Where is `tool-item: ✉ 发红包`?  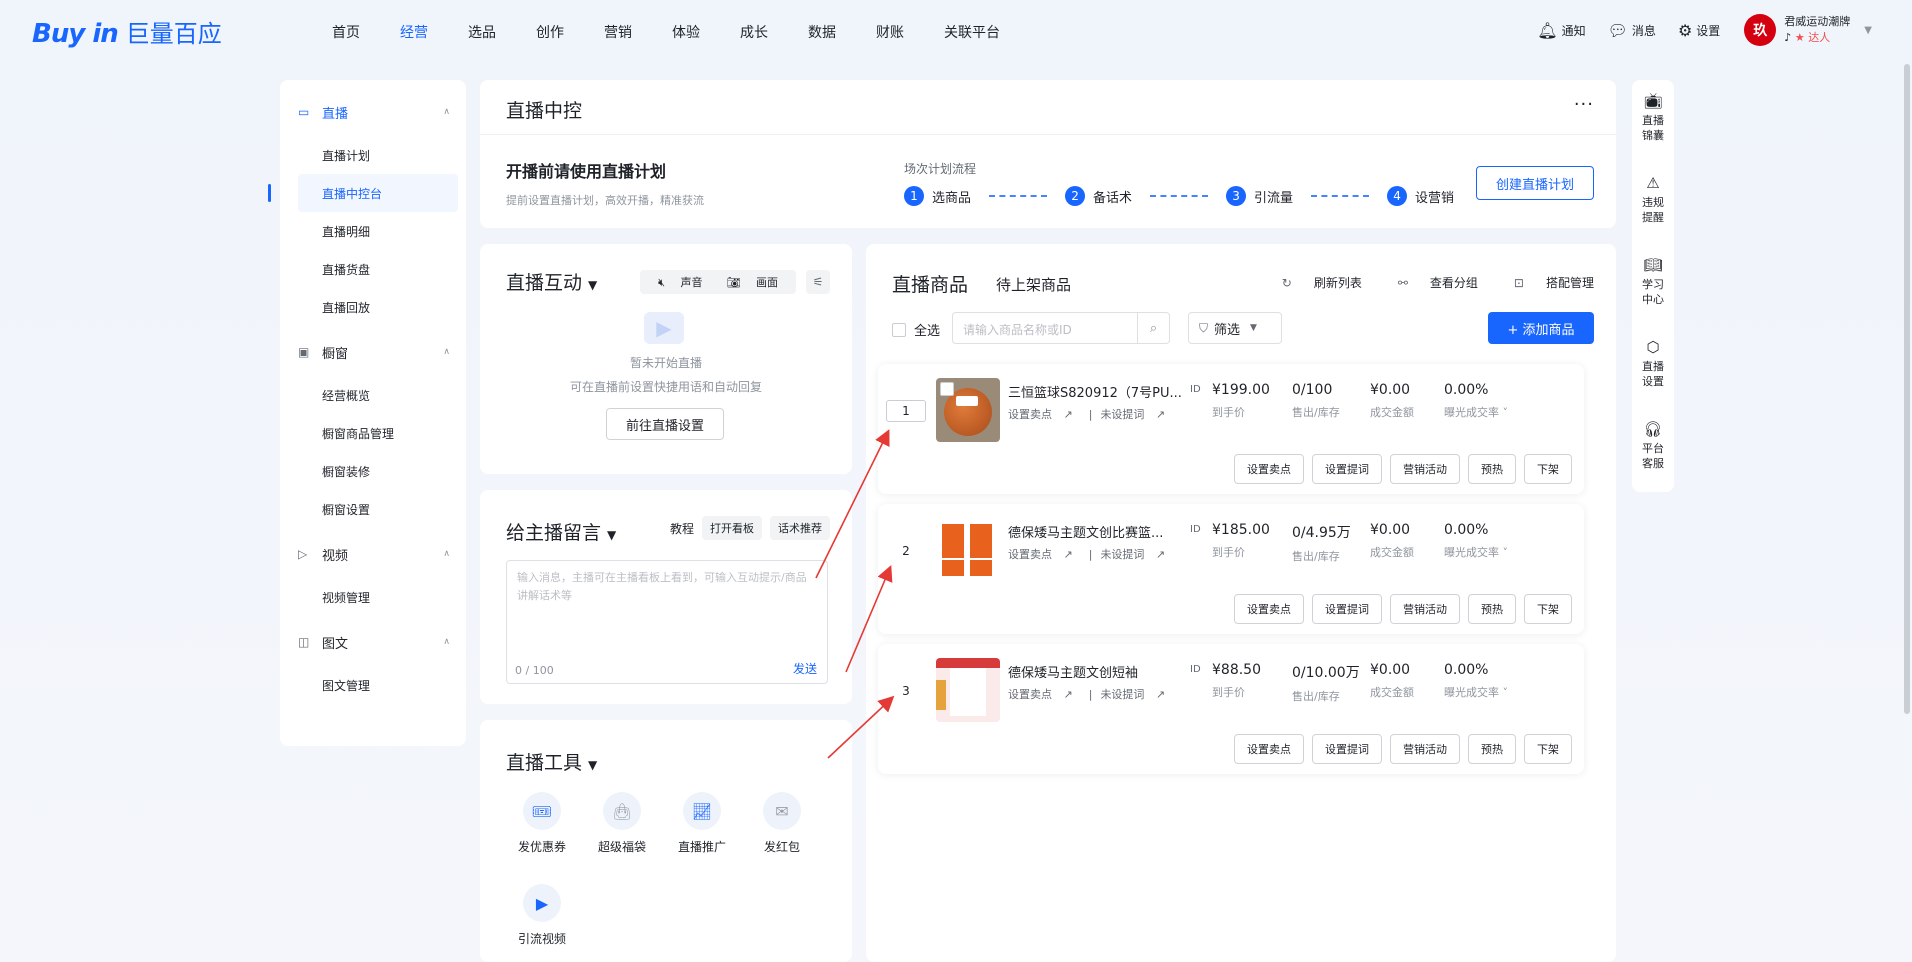 tool-item: ✉ 发红包 is located at coordinates (782, 838).